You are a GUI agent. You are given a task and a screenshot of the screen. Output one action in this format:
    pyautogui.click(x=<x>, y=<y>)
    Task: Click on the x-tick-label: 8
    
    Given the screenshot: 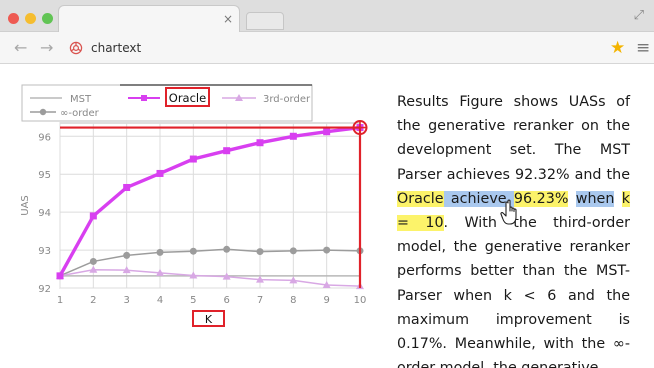 What is the action you would take?
    pyautogui.click(x=293, y=300)
    